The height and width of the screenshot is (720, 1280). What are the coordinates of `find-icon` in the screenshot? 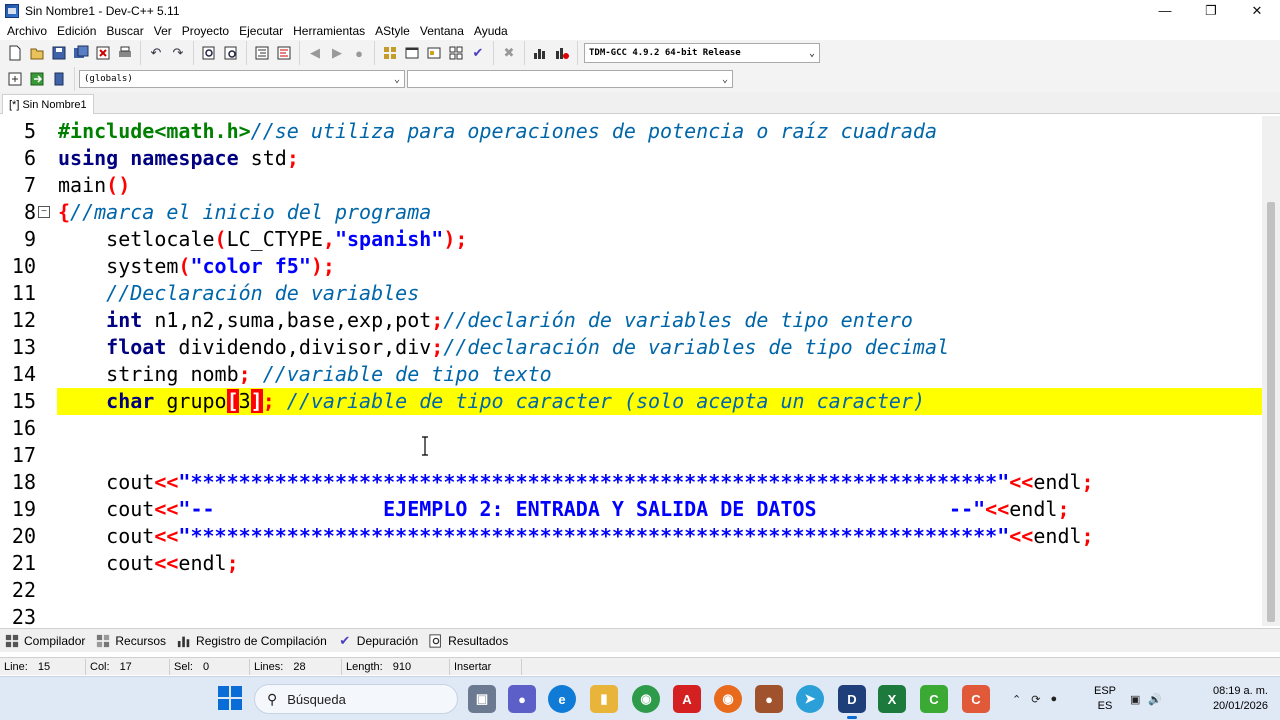 It's located at (209, 53).